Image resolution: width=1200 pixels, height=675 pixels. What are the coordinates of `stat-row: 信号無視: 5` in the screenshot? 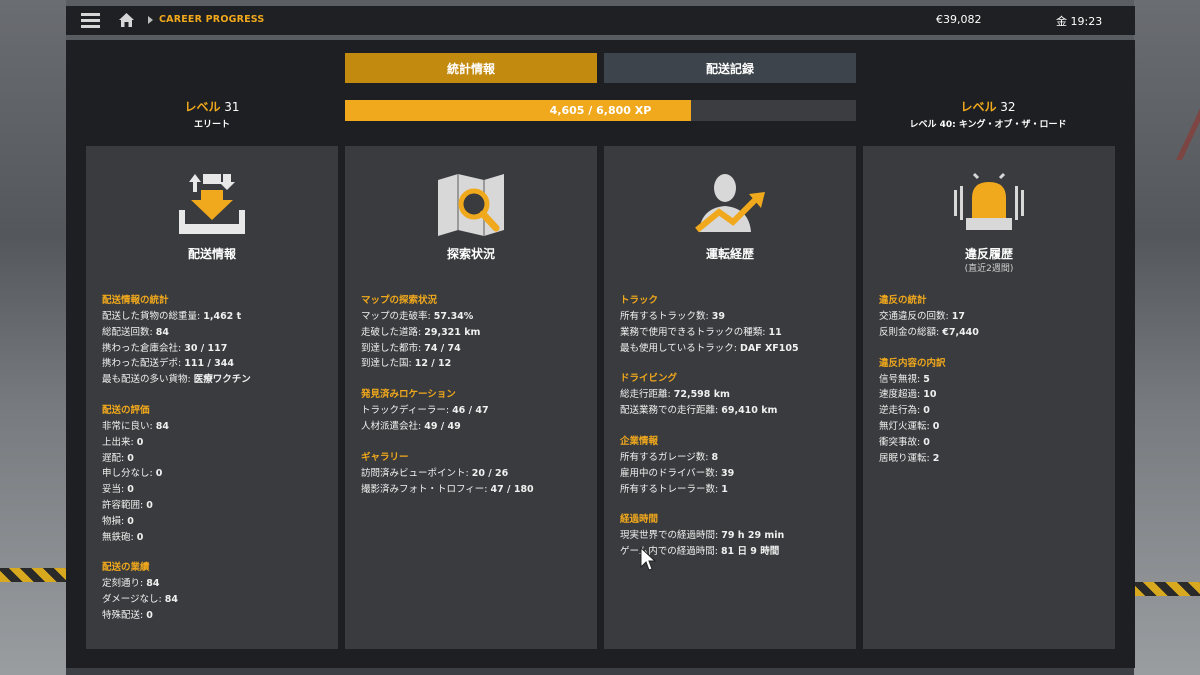 It's located at (992, 380).